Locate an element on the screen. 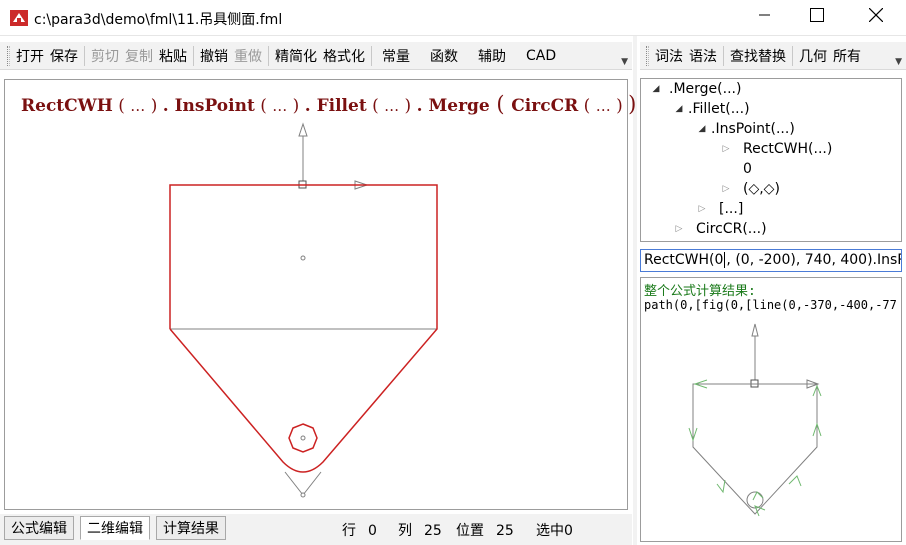 The width and height of the screenshot is (906, 545). result-preview-drawing is located at coordinates (755, 420).